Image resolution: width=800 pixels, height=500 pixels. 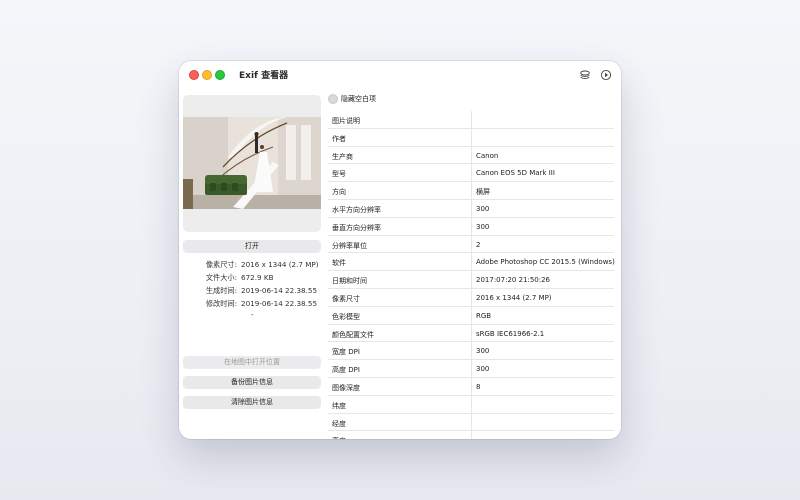 What do you see at coordinates (478, 386) in the screenshot?
I see `exif-value: 8` at bounding box center [478, 386].